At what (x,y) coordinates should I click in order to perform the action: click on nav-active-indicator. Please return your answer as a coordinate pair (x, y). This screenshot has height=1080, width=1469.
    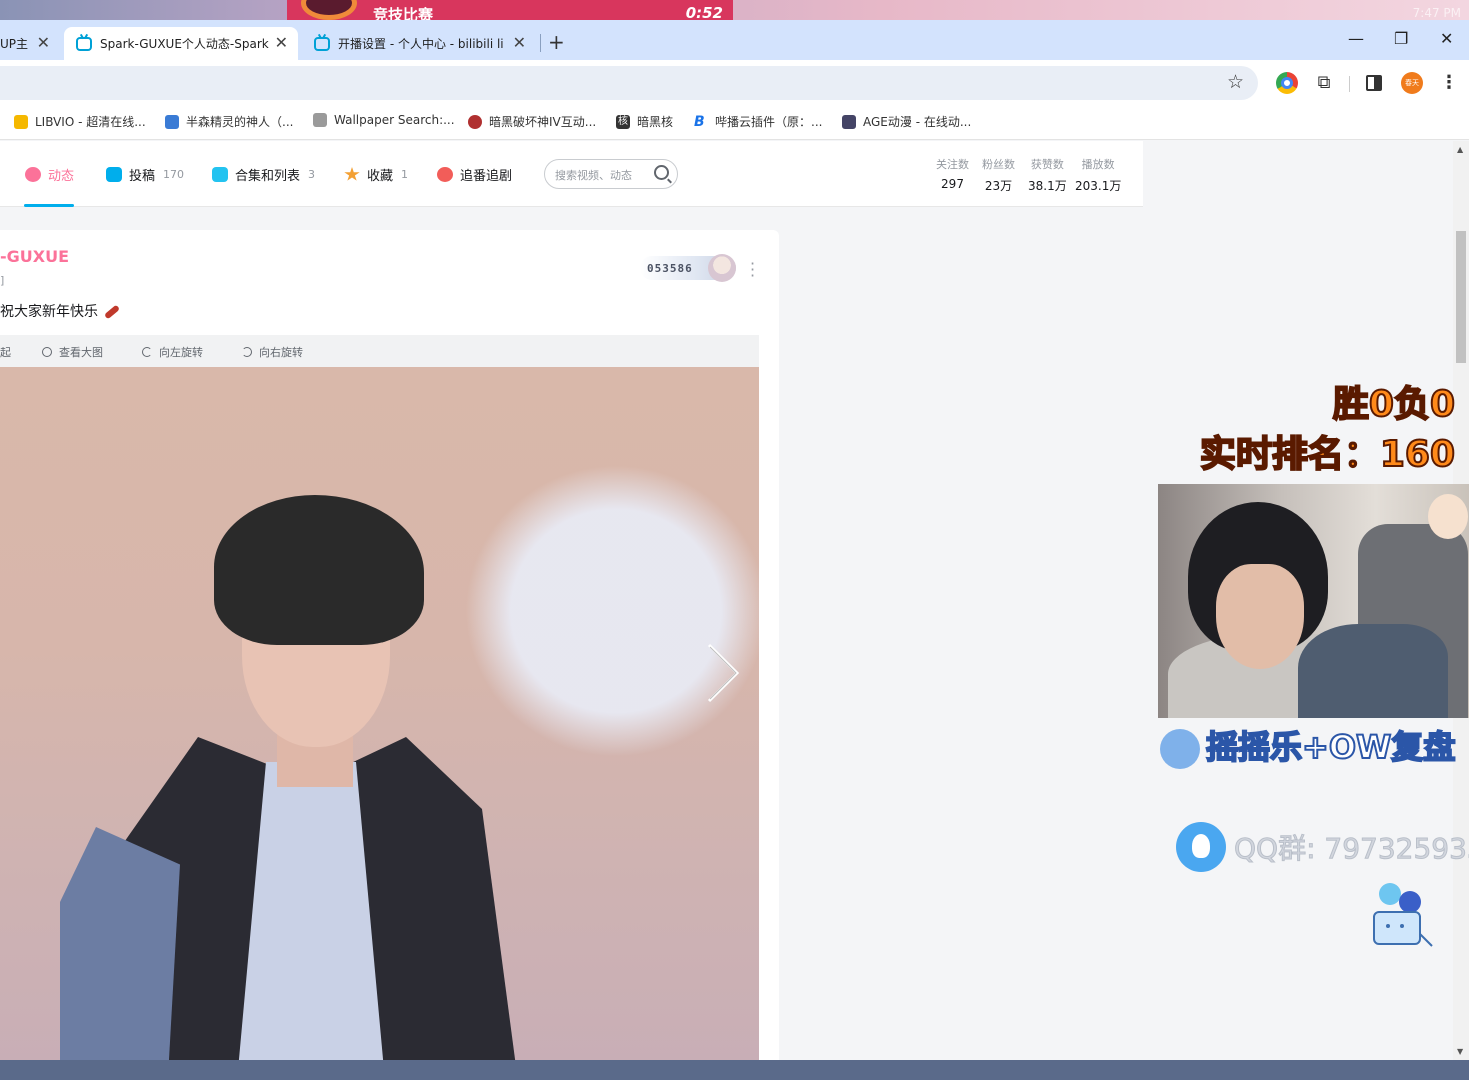
    Looking at the image, I should click on (49, 205).